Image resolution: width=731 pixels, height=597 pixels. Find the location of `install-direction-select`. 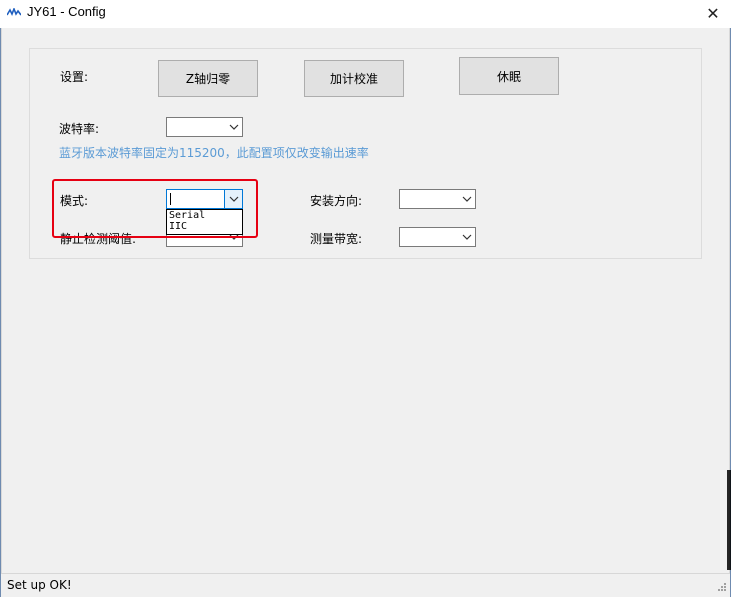

install-direction-select is located at coordinates (437, 199).